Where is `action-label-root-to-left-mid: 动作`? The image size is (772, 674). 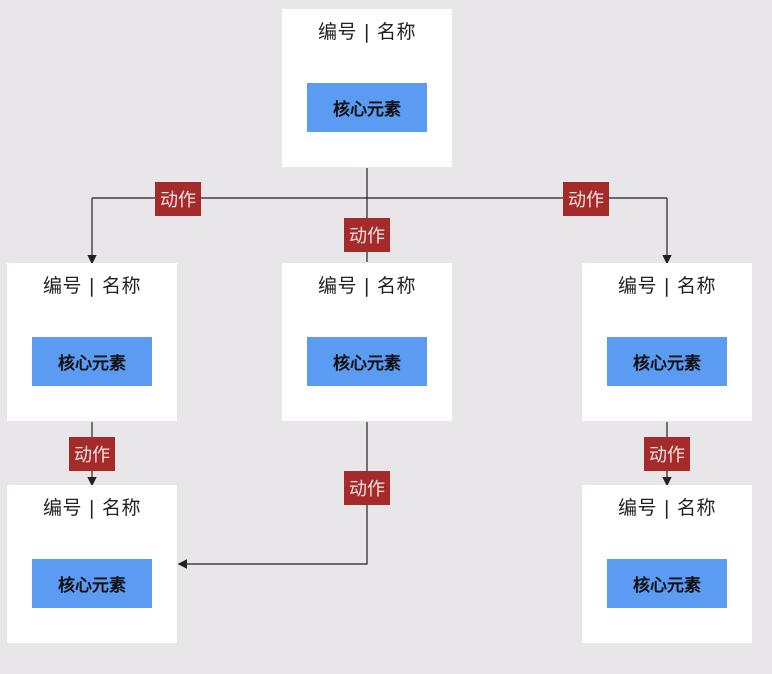 action-label-root-to-left-mid: 动作 is located at coordinates (178, 199).